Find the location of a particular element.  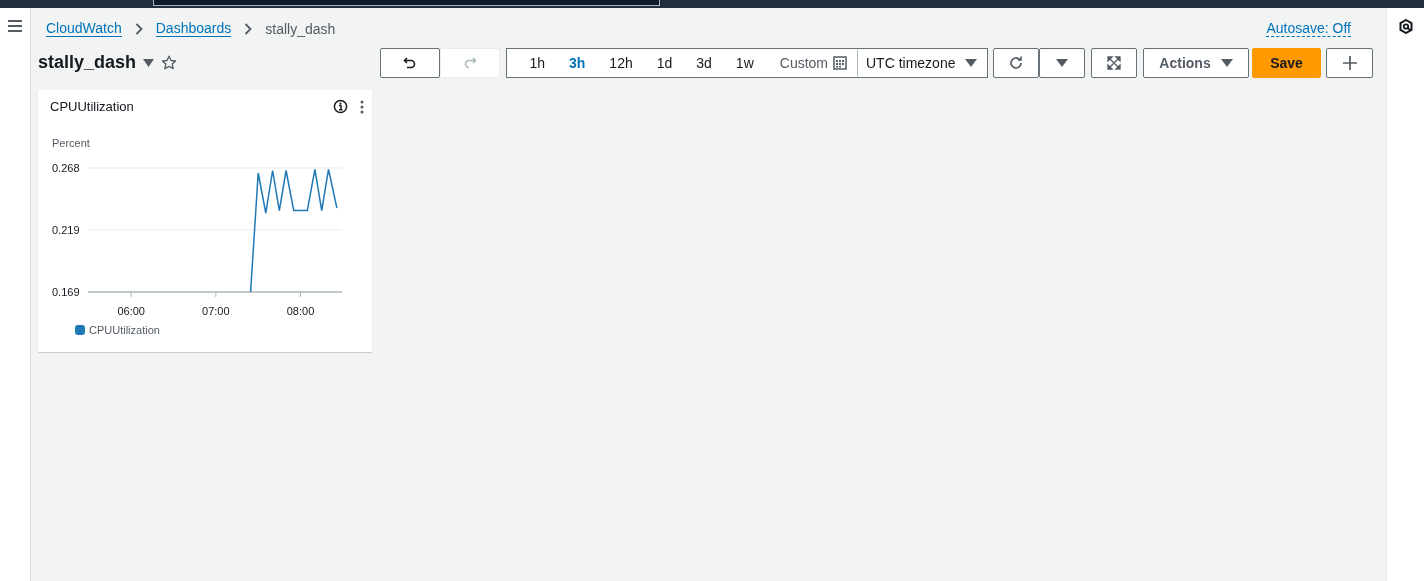

undo-button is located at coordinates (410, 62).